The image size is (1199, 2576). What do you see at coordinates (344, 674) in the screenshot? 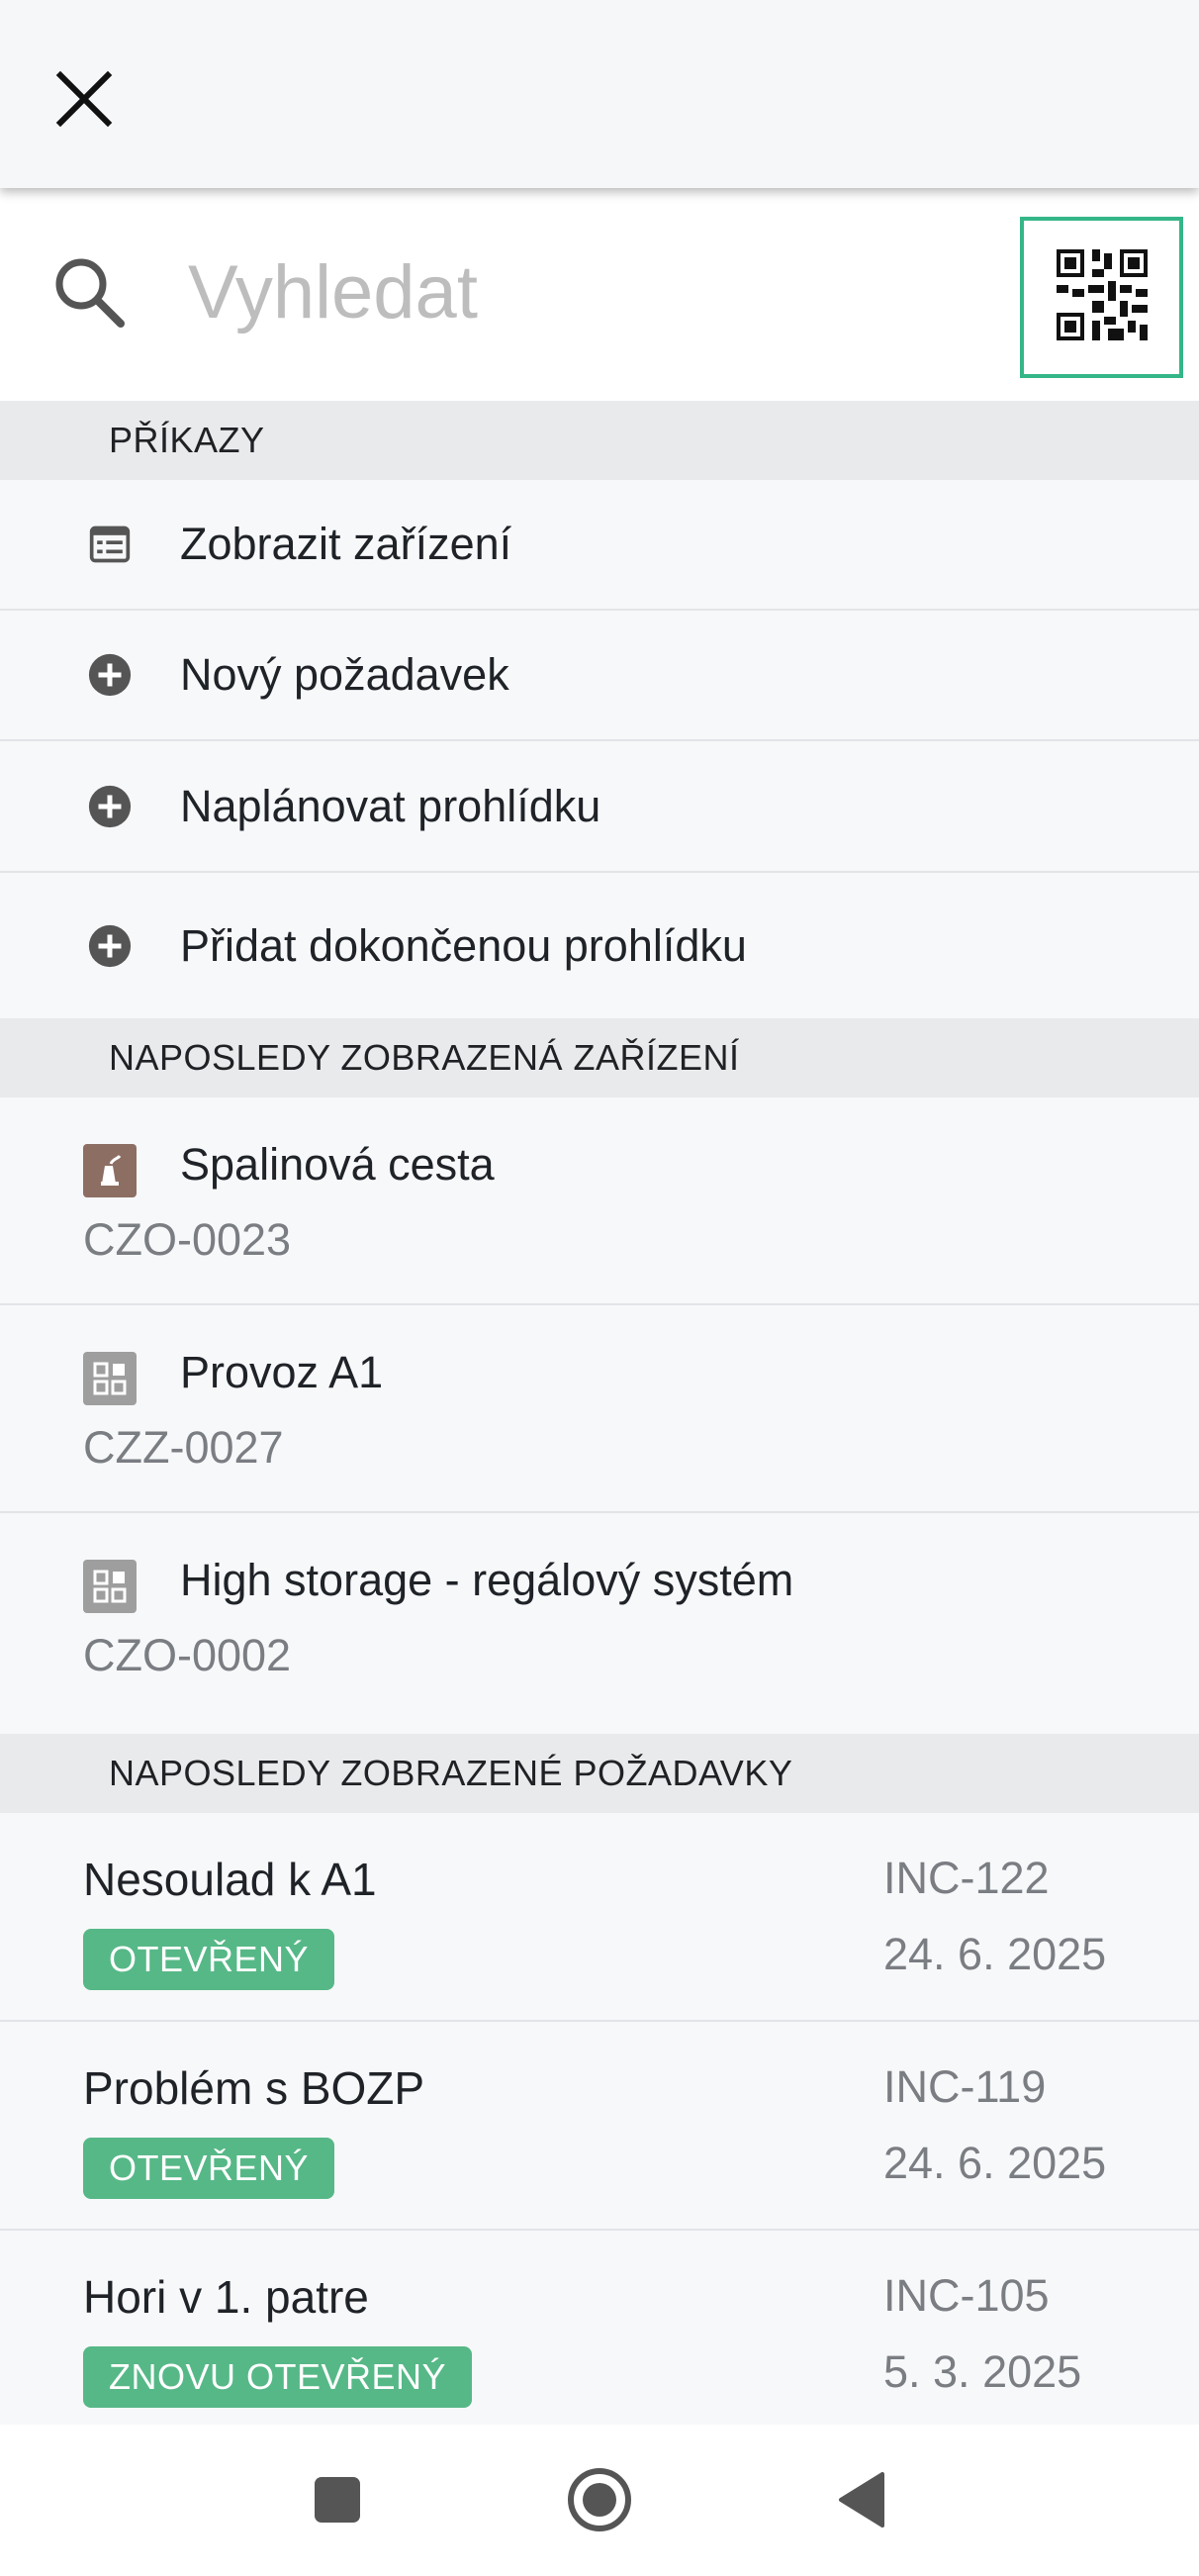
I see `command-label: Nový požadavek` at bounding box center [344, 674].